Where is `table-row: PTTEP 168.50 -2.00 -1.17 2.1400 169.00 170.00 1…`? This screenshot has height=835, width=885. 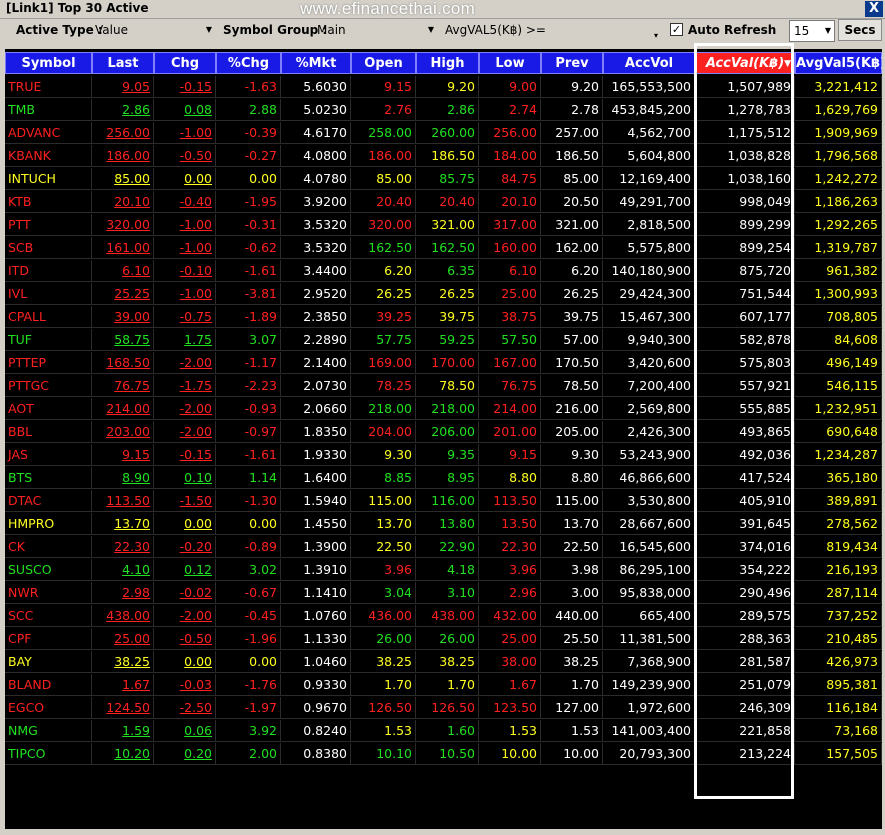 table-row: PTTEP 168.50 -2.00 -1.17 2.1400 169.00 170.00 1… is located at coordinates (443, 363).